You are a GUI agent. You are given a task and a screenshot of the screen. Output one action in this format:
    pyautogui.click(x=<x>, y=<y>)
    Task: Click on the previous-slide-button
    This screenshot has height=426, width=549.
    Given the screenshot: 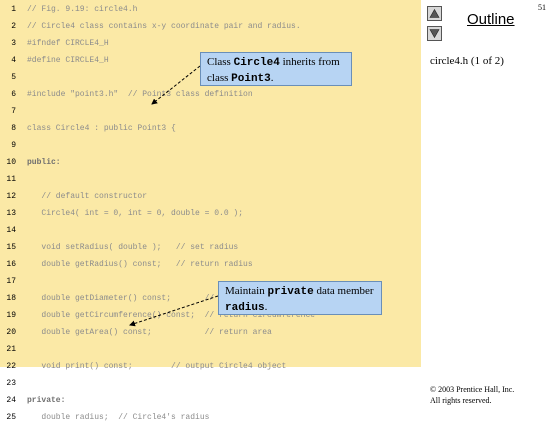 What is the action you would take?
    pyautogui.click(x=434, y=13)
    